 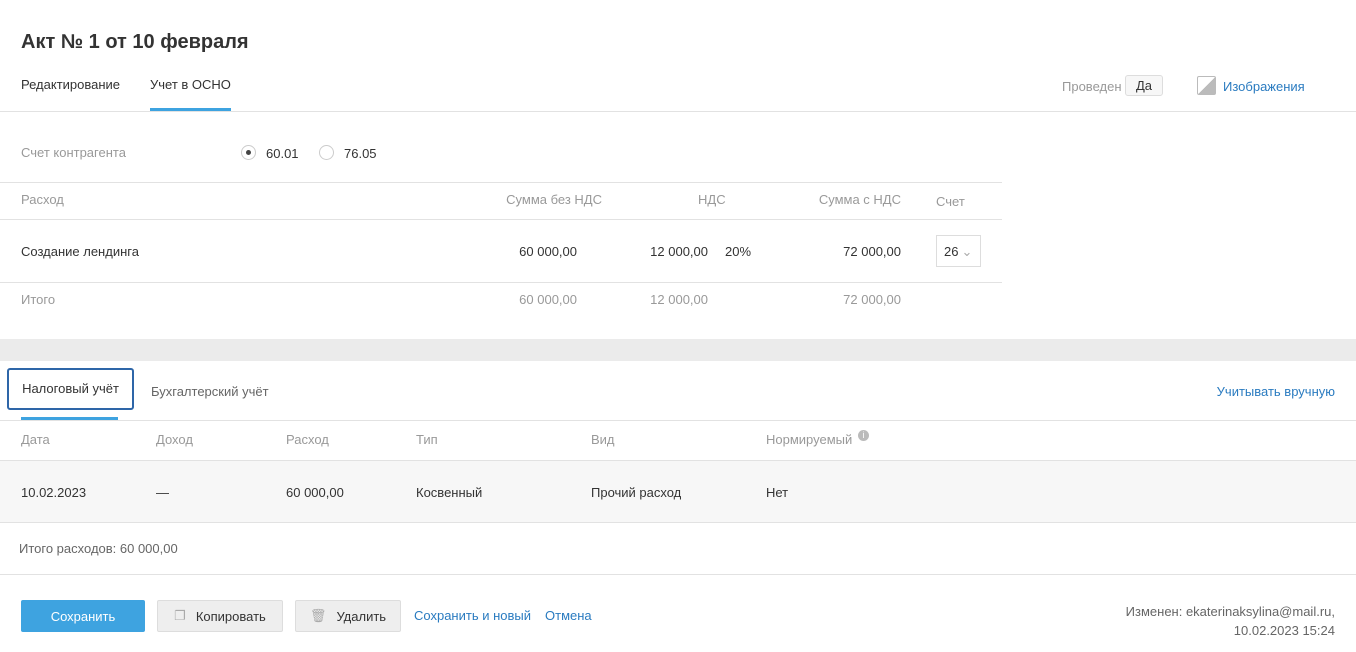 I want to click on copy-button: ❐ Копировать, so click(x=220, y=616).